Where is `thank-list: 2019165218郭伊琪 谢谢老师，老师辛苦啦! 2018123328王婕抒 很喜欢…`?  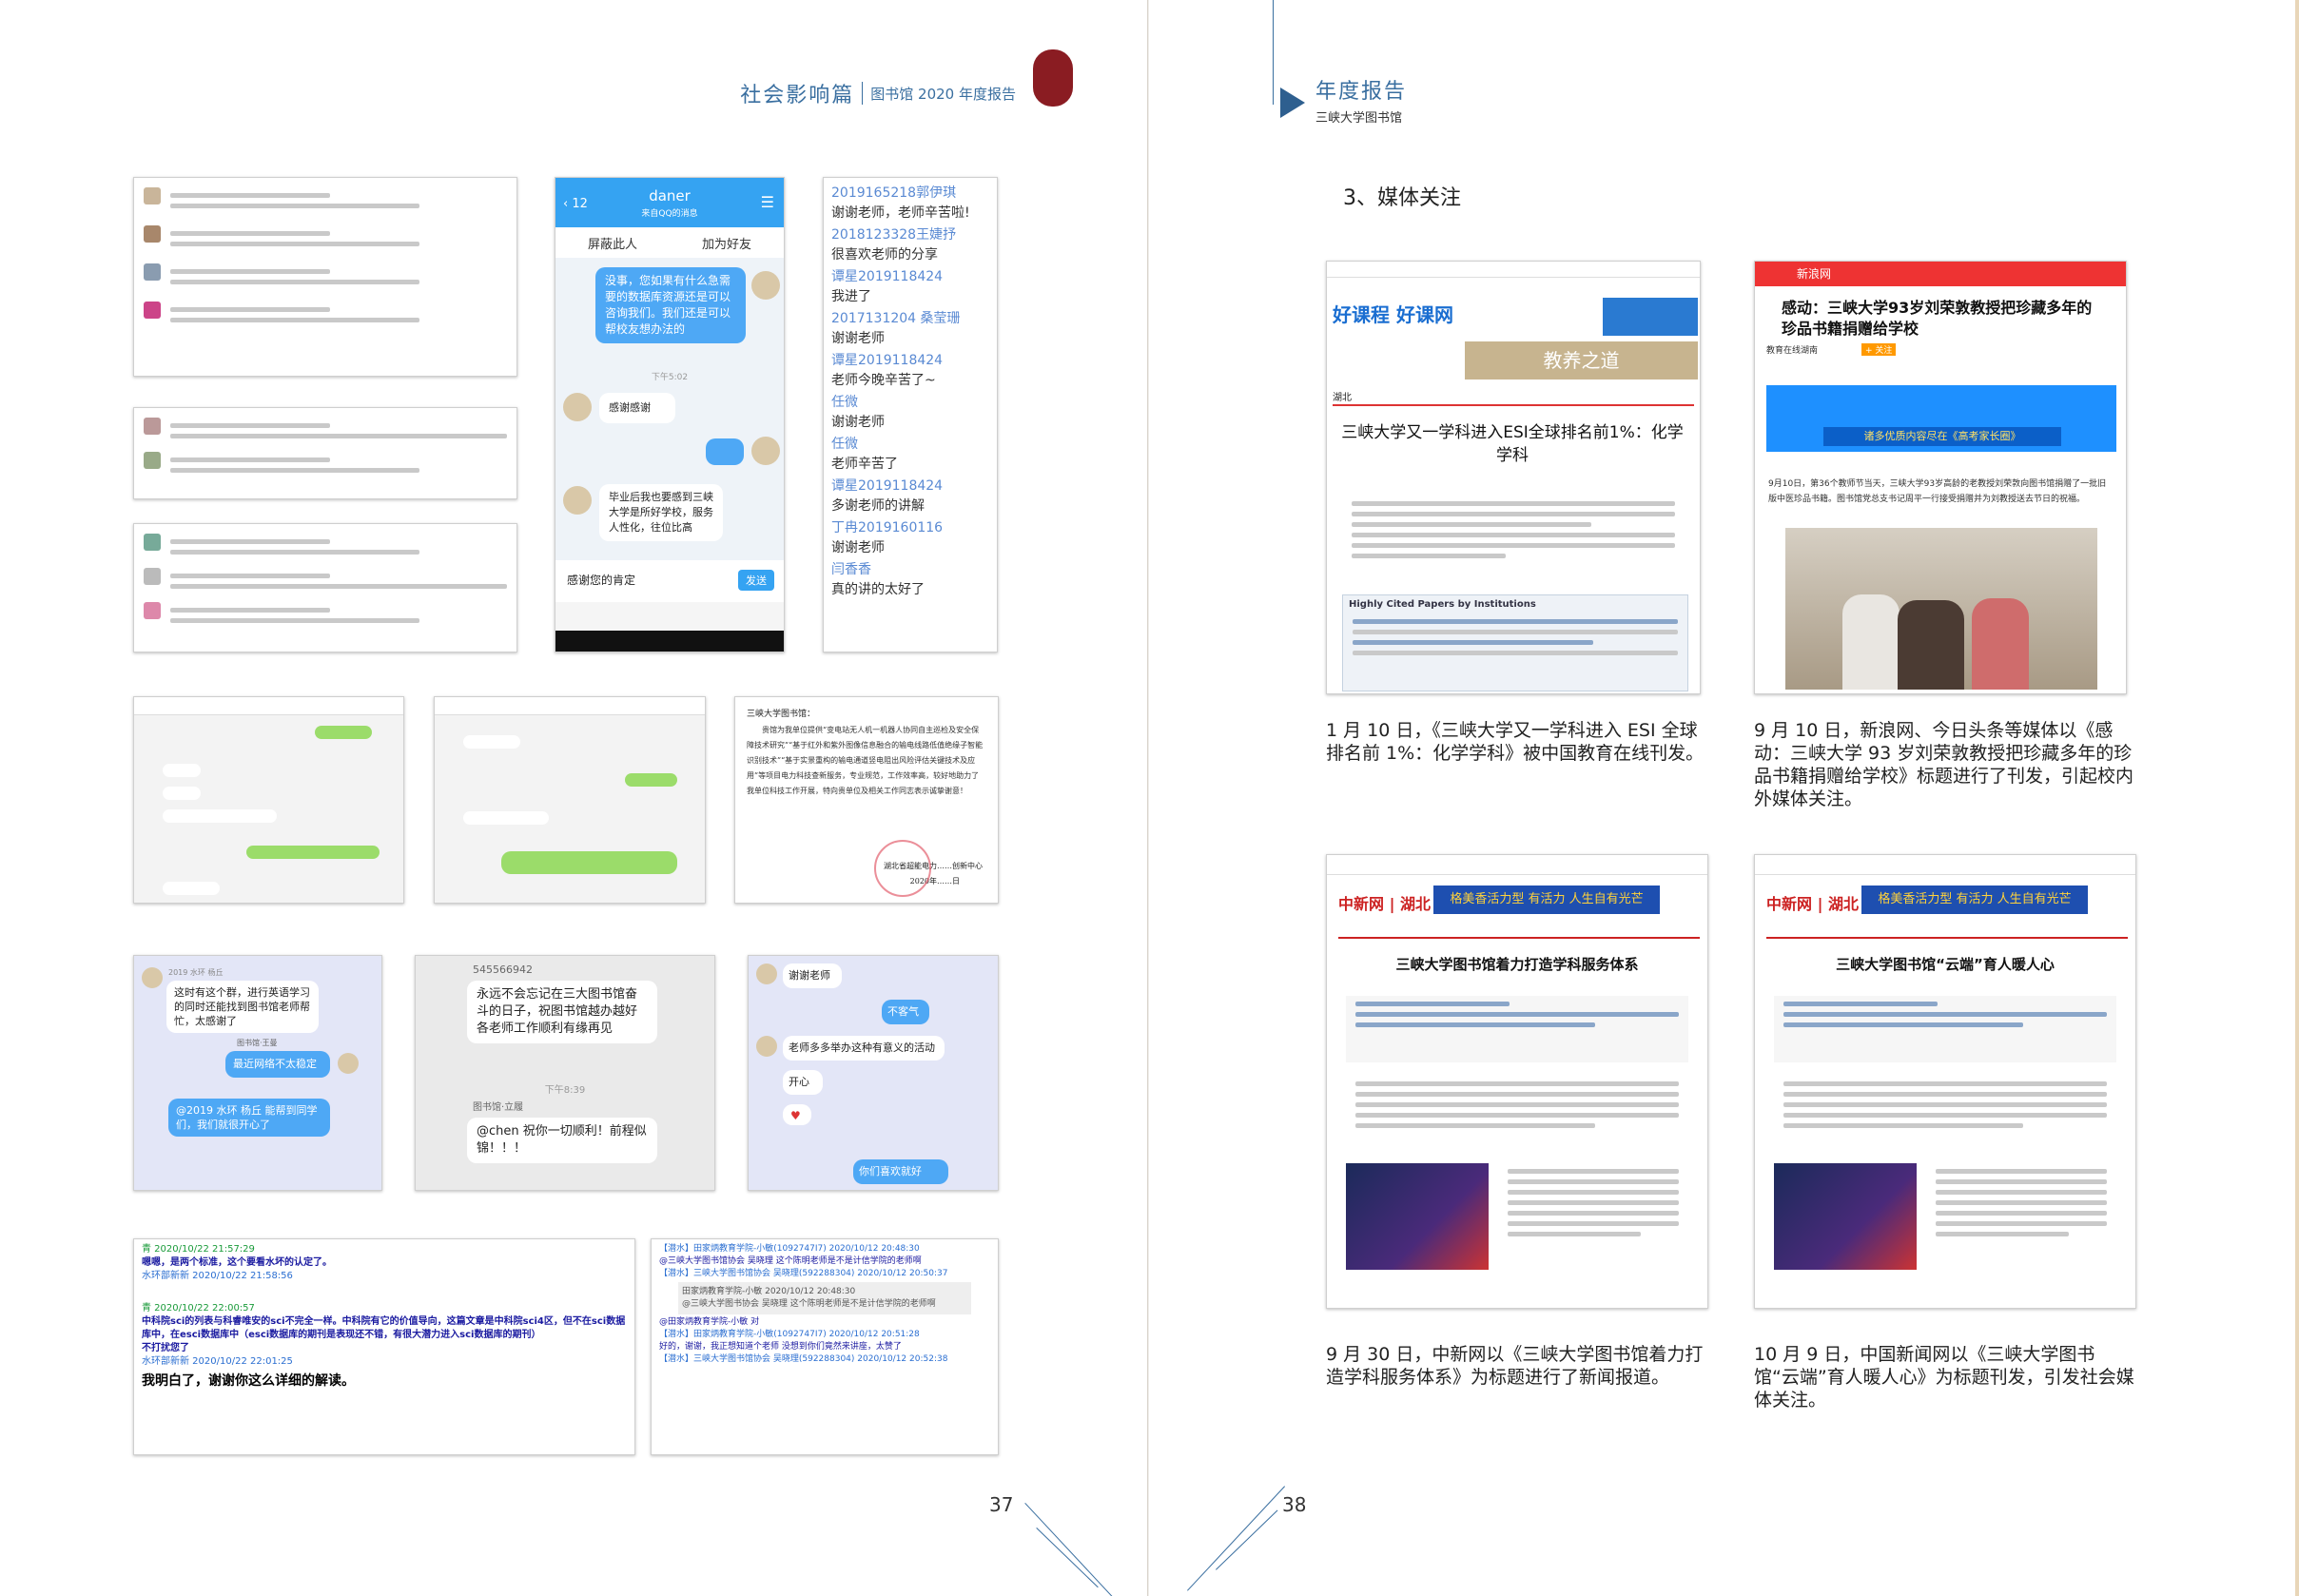 thank-list: 2019165218郭伊琪 谢谢老师，老师辛苦啦! 2018123328王婕抒 很喜欢… is located at coordinates (910, 392).